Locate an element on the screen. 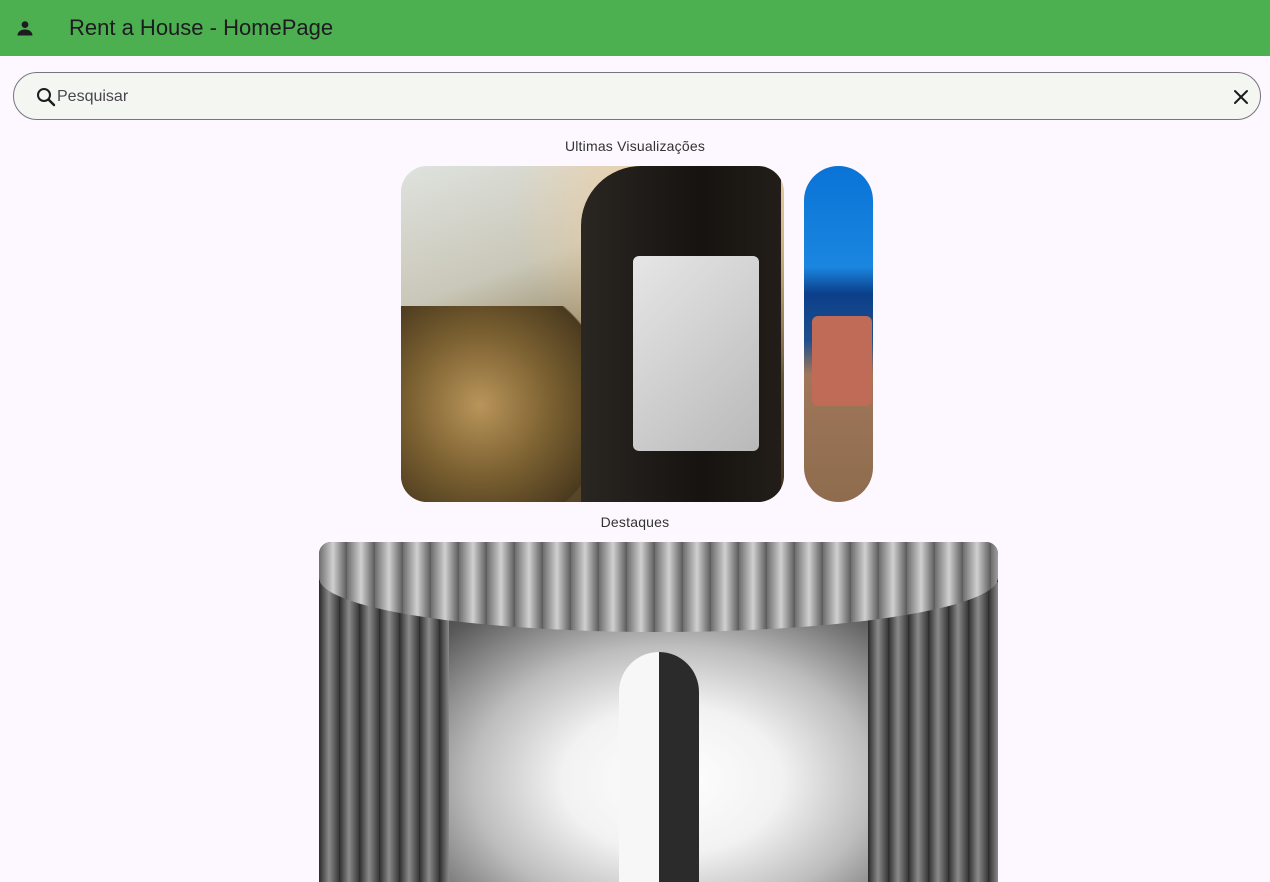 Image resolution: width=1270 pixels, height=882 pixels. close-icon is located at coordinates (1241, 97).